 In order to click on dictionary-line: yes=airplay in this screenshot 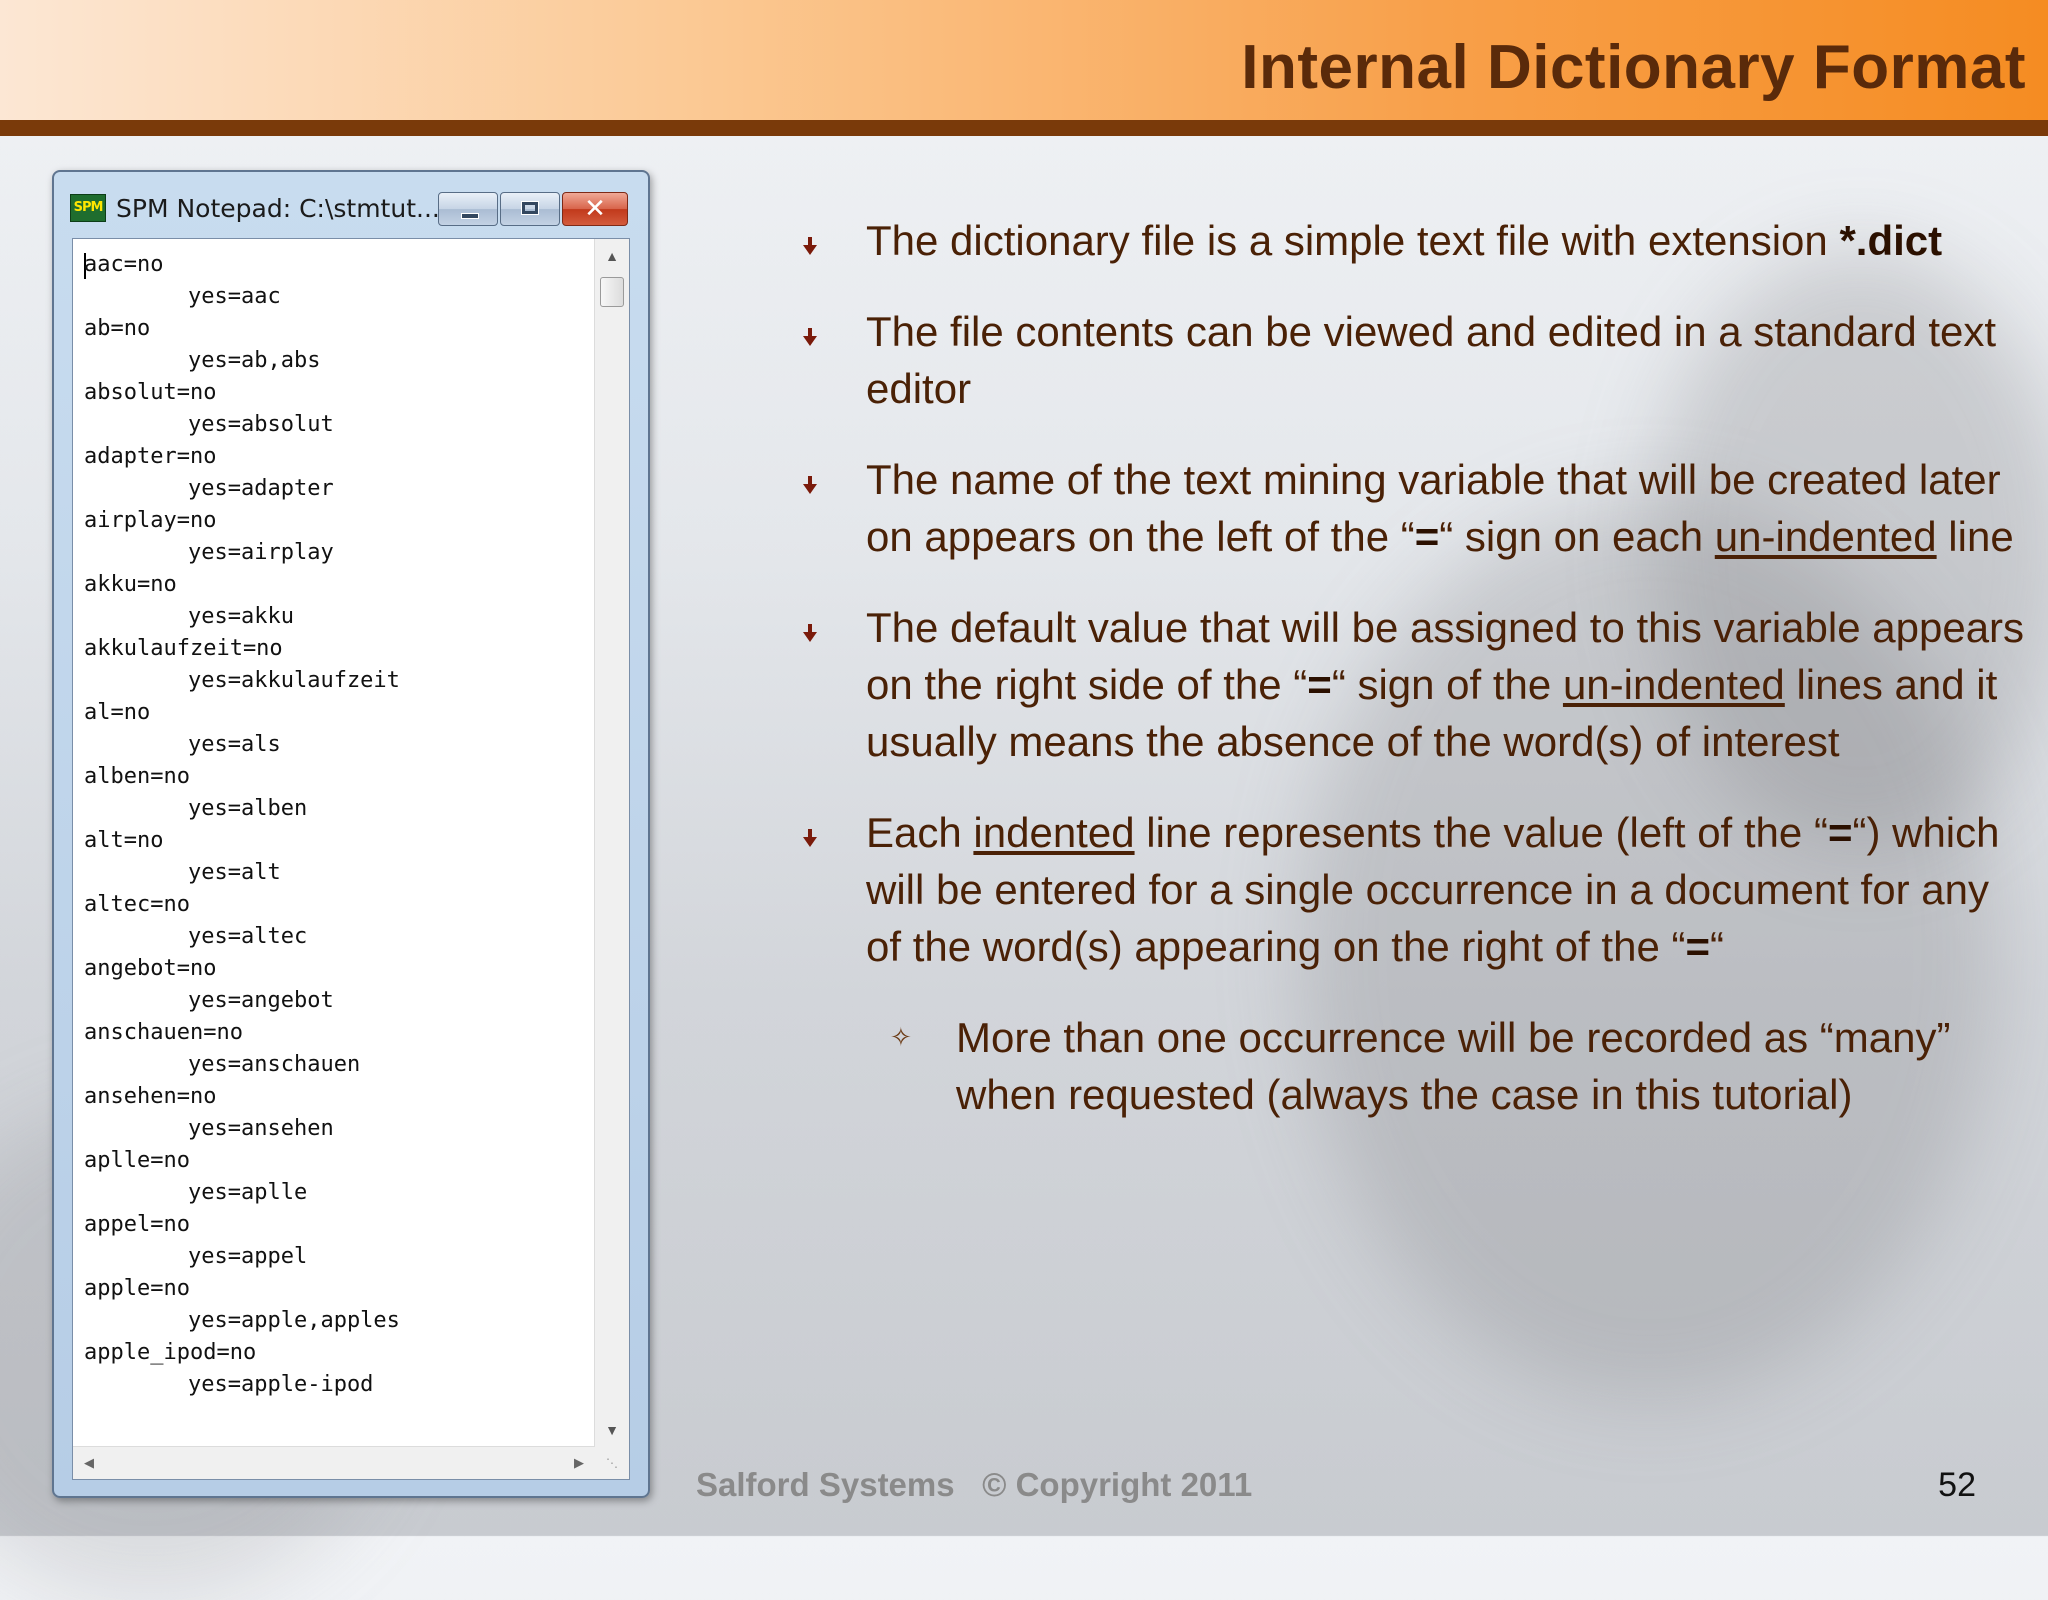, I will do `click(261, 552)`.